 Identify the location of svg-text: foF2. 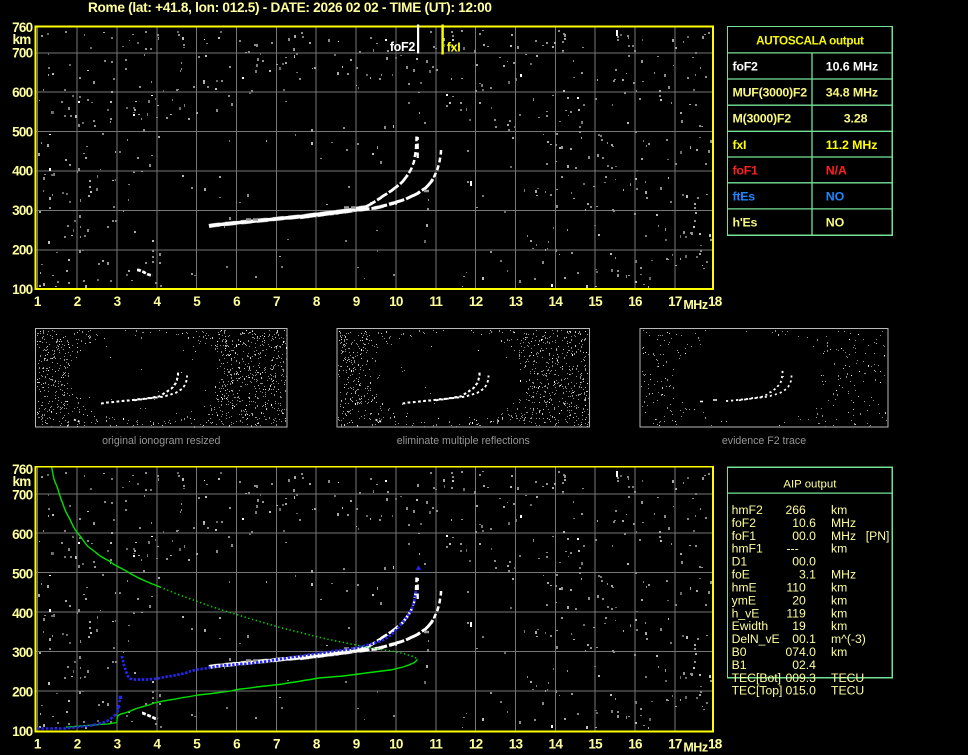
(403, 47).